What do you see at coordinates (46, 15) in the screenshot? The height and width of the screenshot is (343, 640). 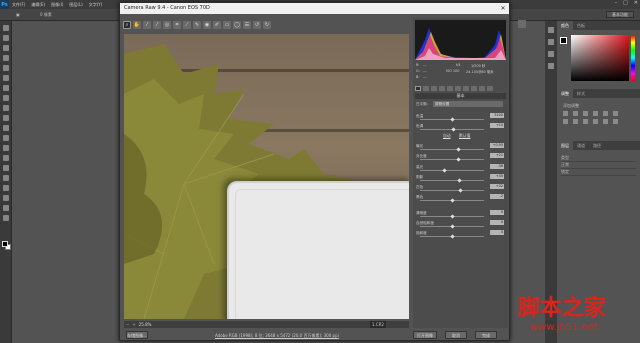 I see `feather-value: 0 像素` at bounding box center [46, 15].